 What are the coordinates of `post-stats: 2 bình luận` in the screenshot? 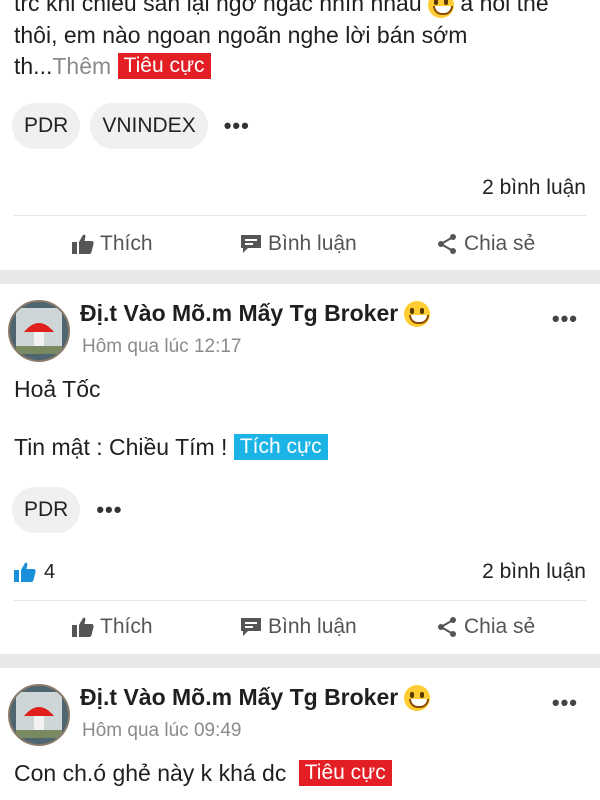 It's located at (300, 188).